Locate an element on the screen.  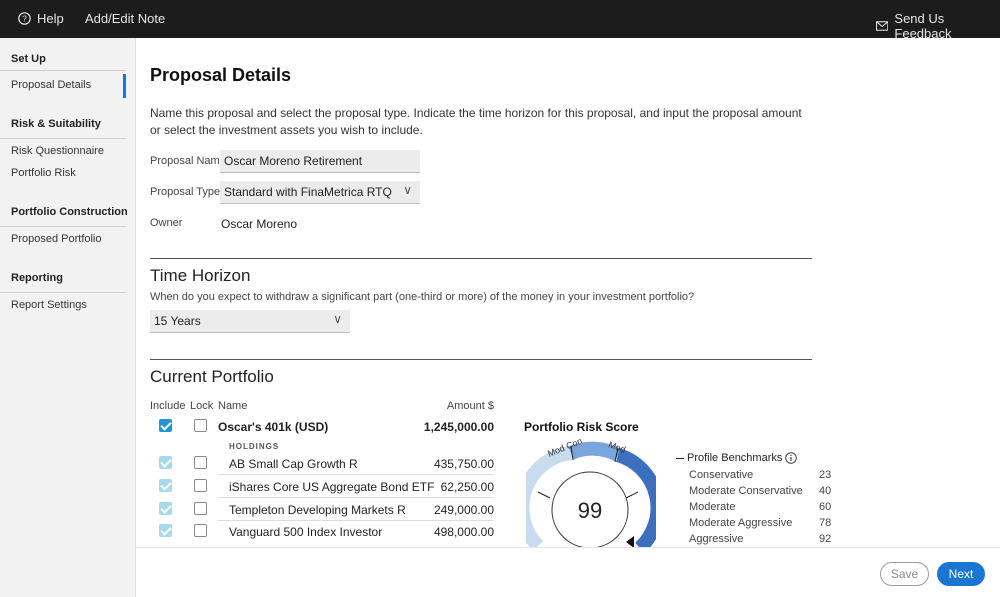
help-icon: ? is located at coordinates (24, 18).